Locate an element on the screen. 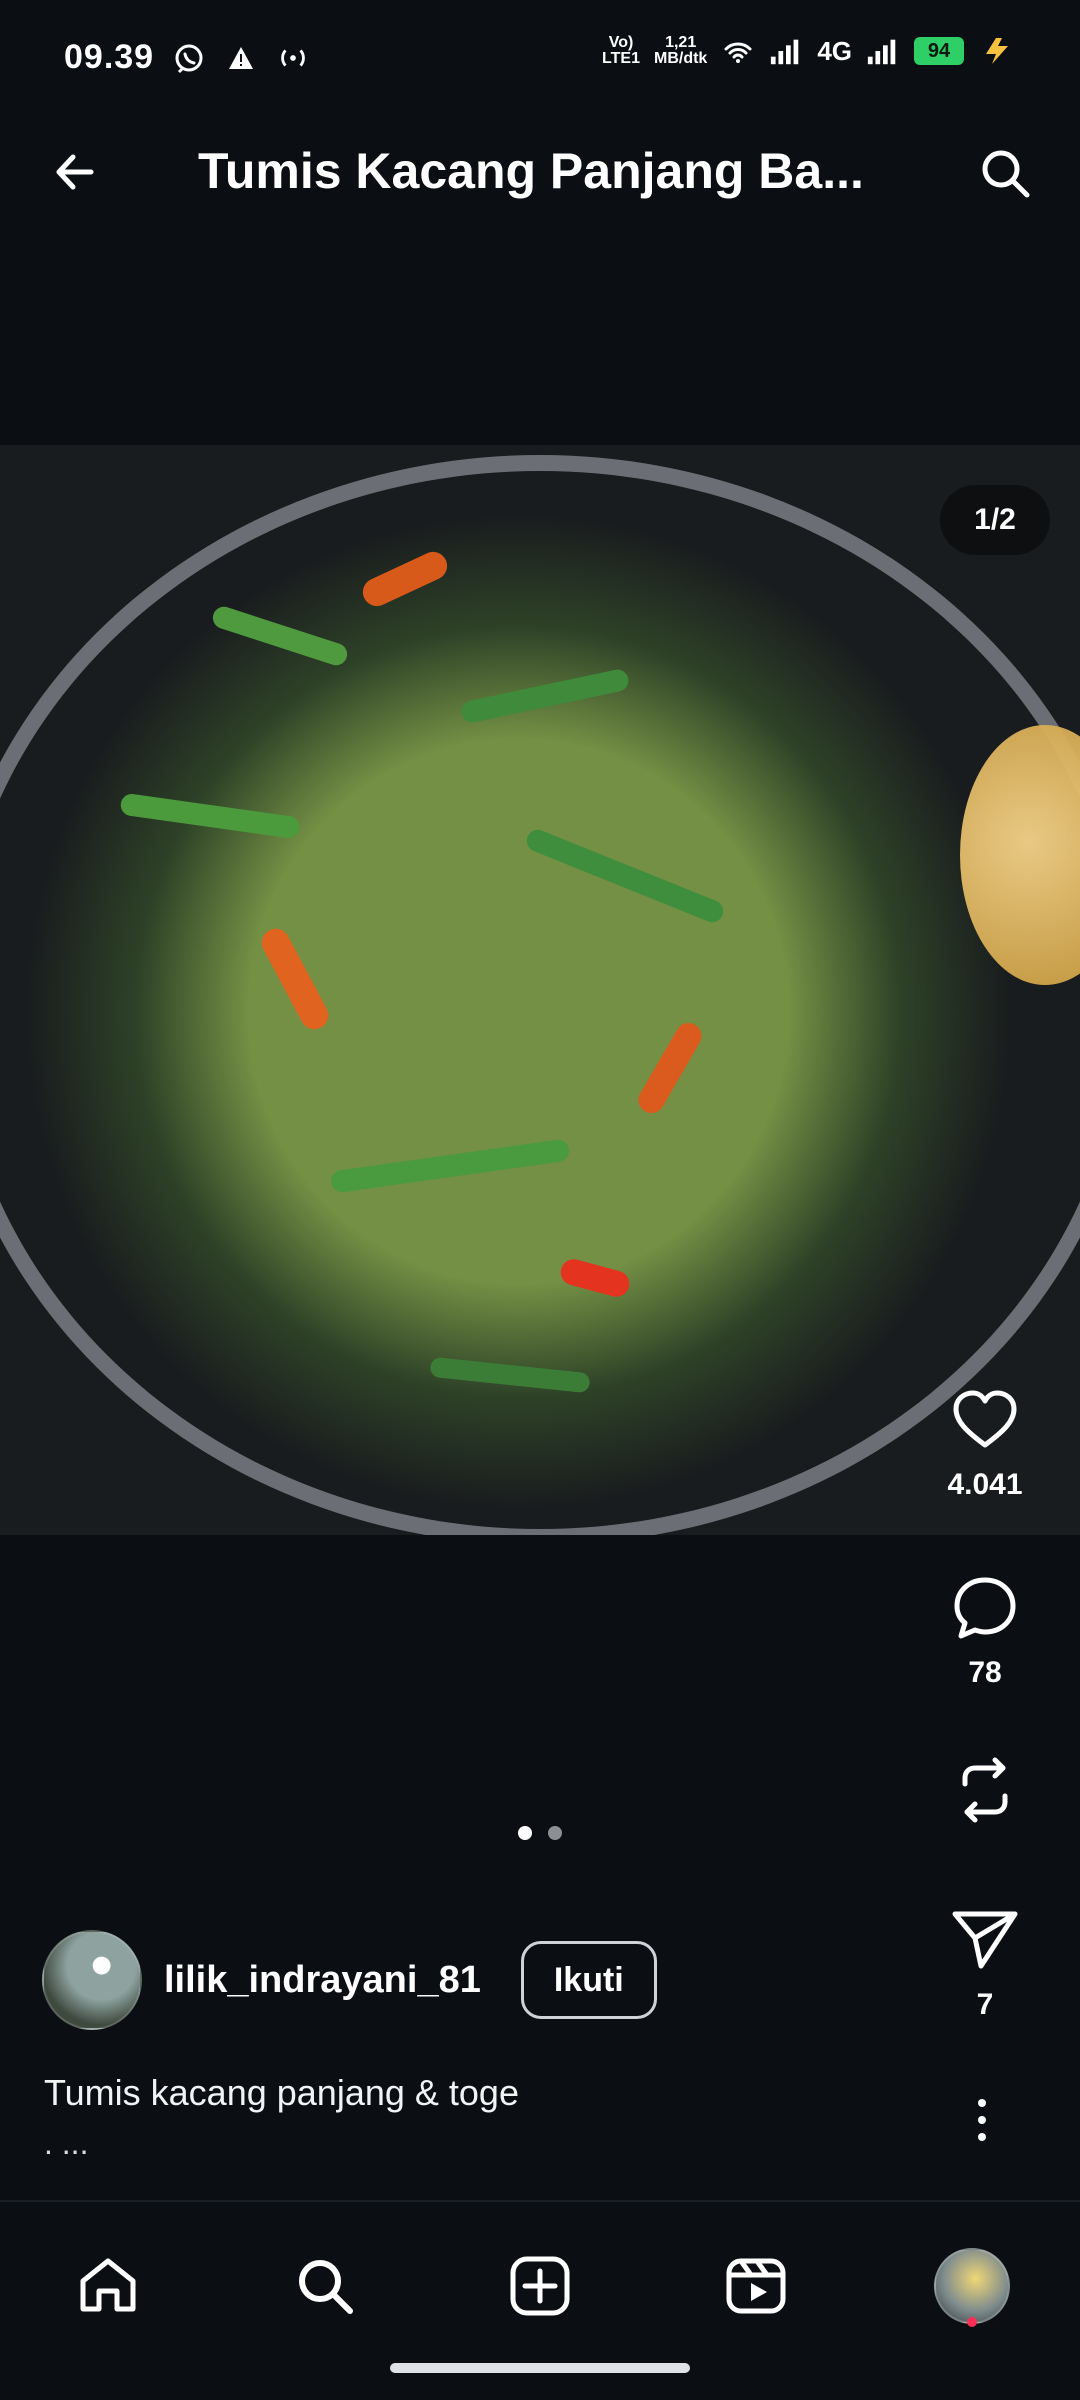 This screenshot has height=2400, width=1080. follow-button: Ikuti is located at coordinates (588, 1980).